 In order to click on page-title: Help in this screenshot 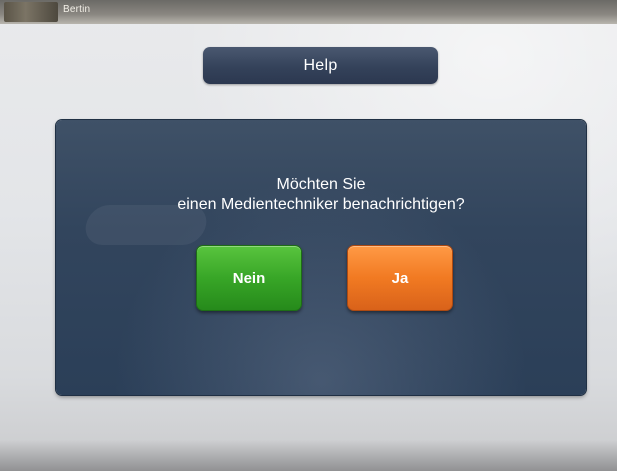, I will do `click(320, 65)`.